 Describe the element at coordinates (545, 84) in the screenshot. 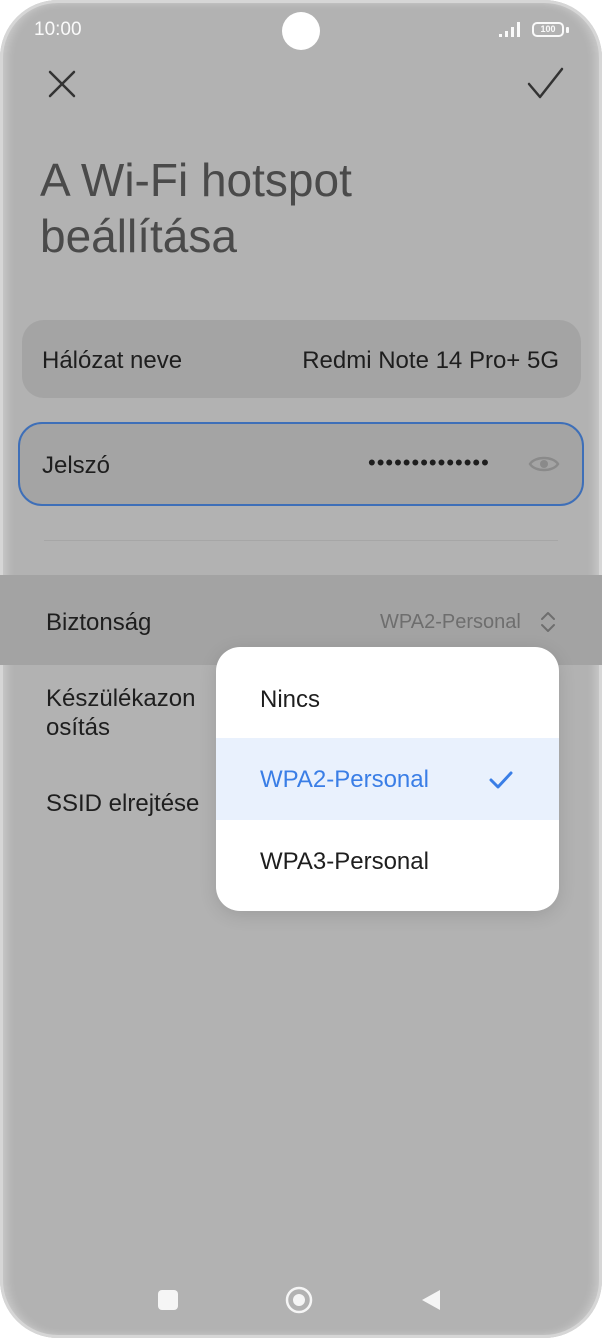

I see `confirm-check-icon` at that location.